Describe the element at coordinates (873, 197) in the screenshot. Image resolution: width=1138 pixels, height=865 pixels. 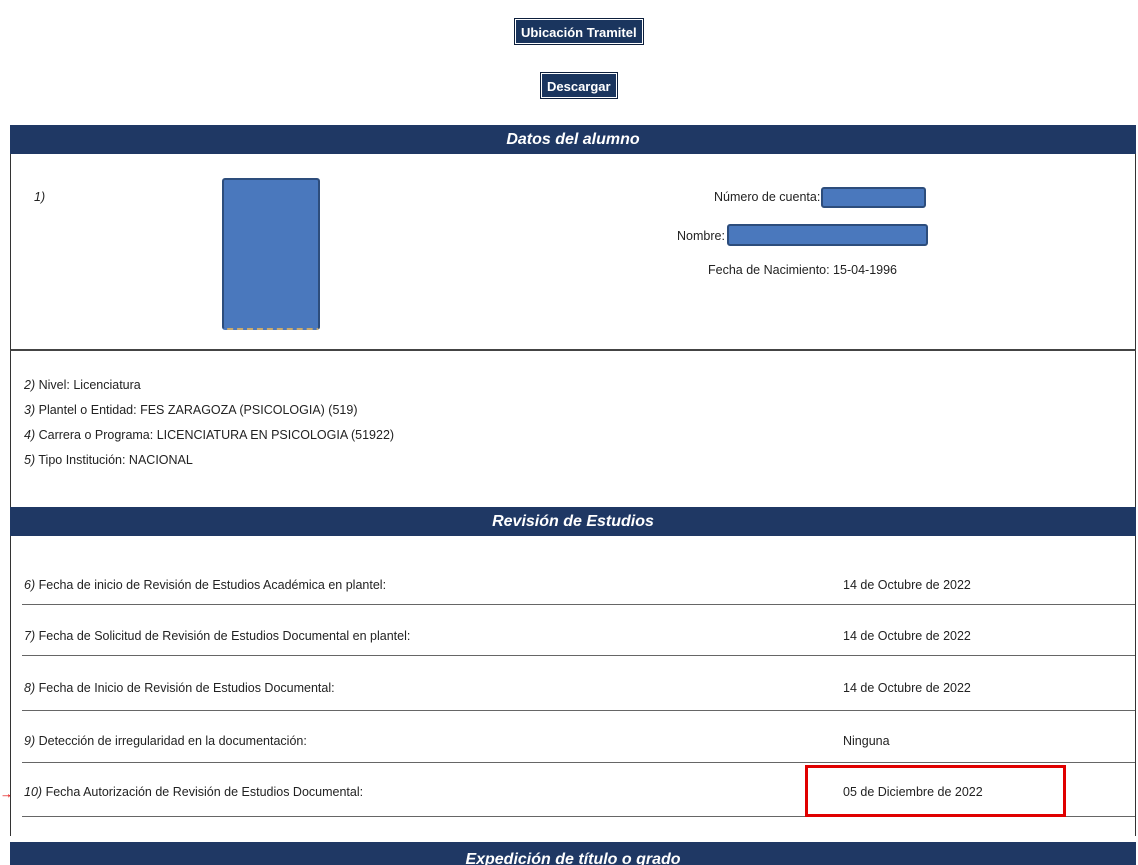
I see `numero-cuenta-redacted` at that location.